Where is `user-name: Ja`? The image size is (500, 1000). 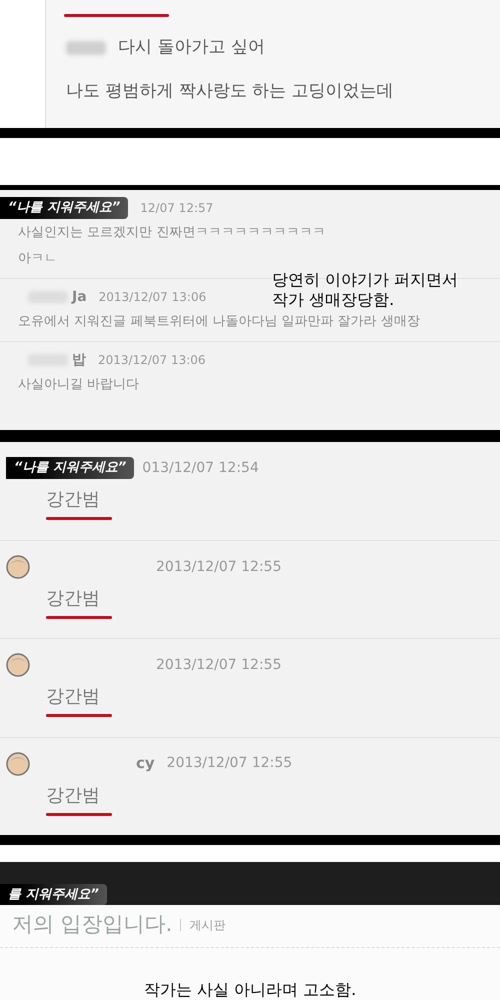
user-name: Ja is located at coordinates (79, 297).